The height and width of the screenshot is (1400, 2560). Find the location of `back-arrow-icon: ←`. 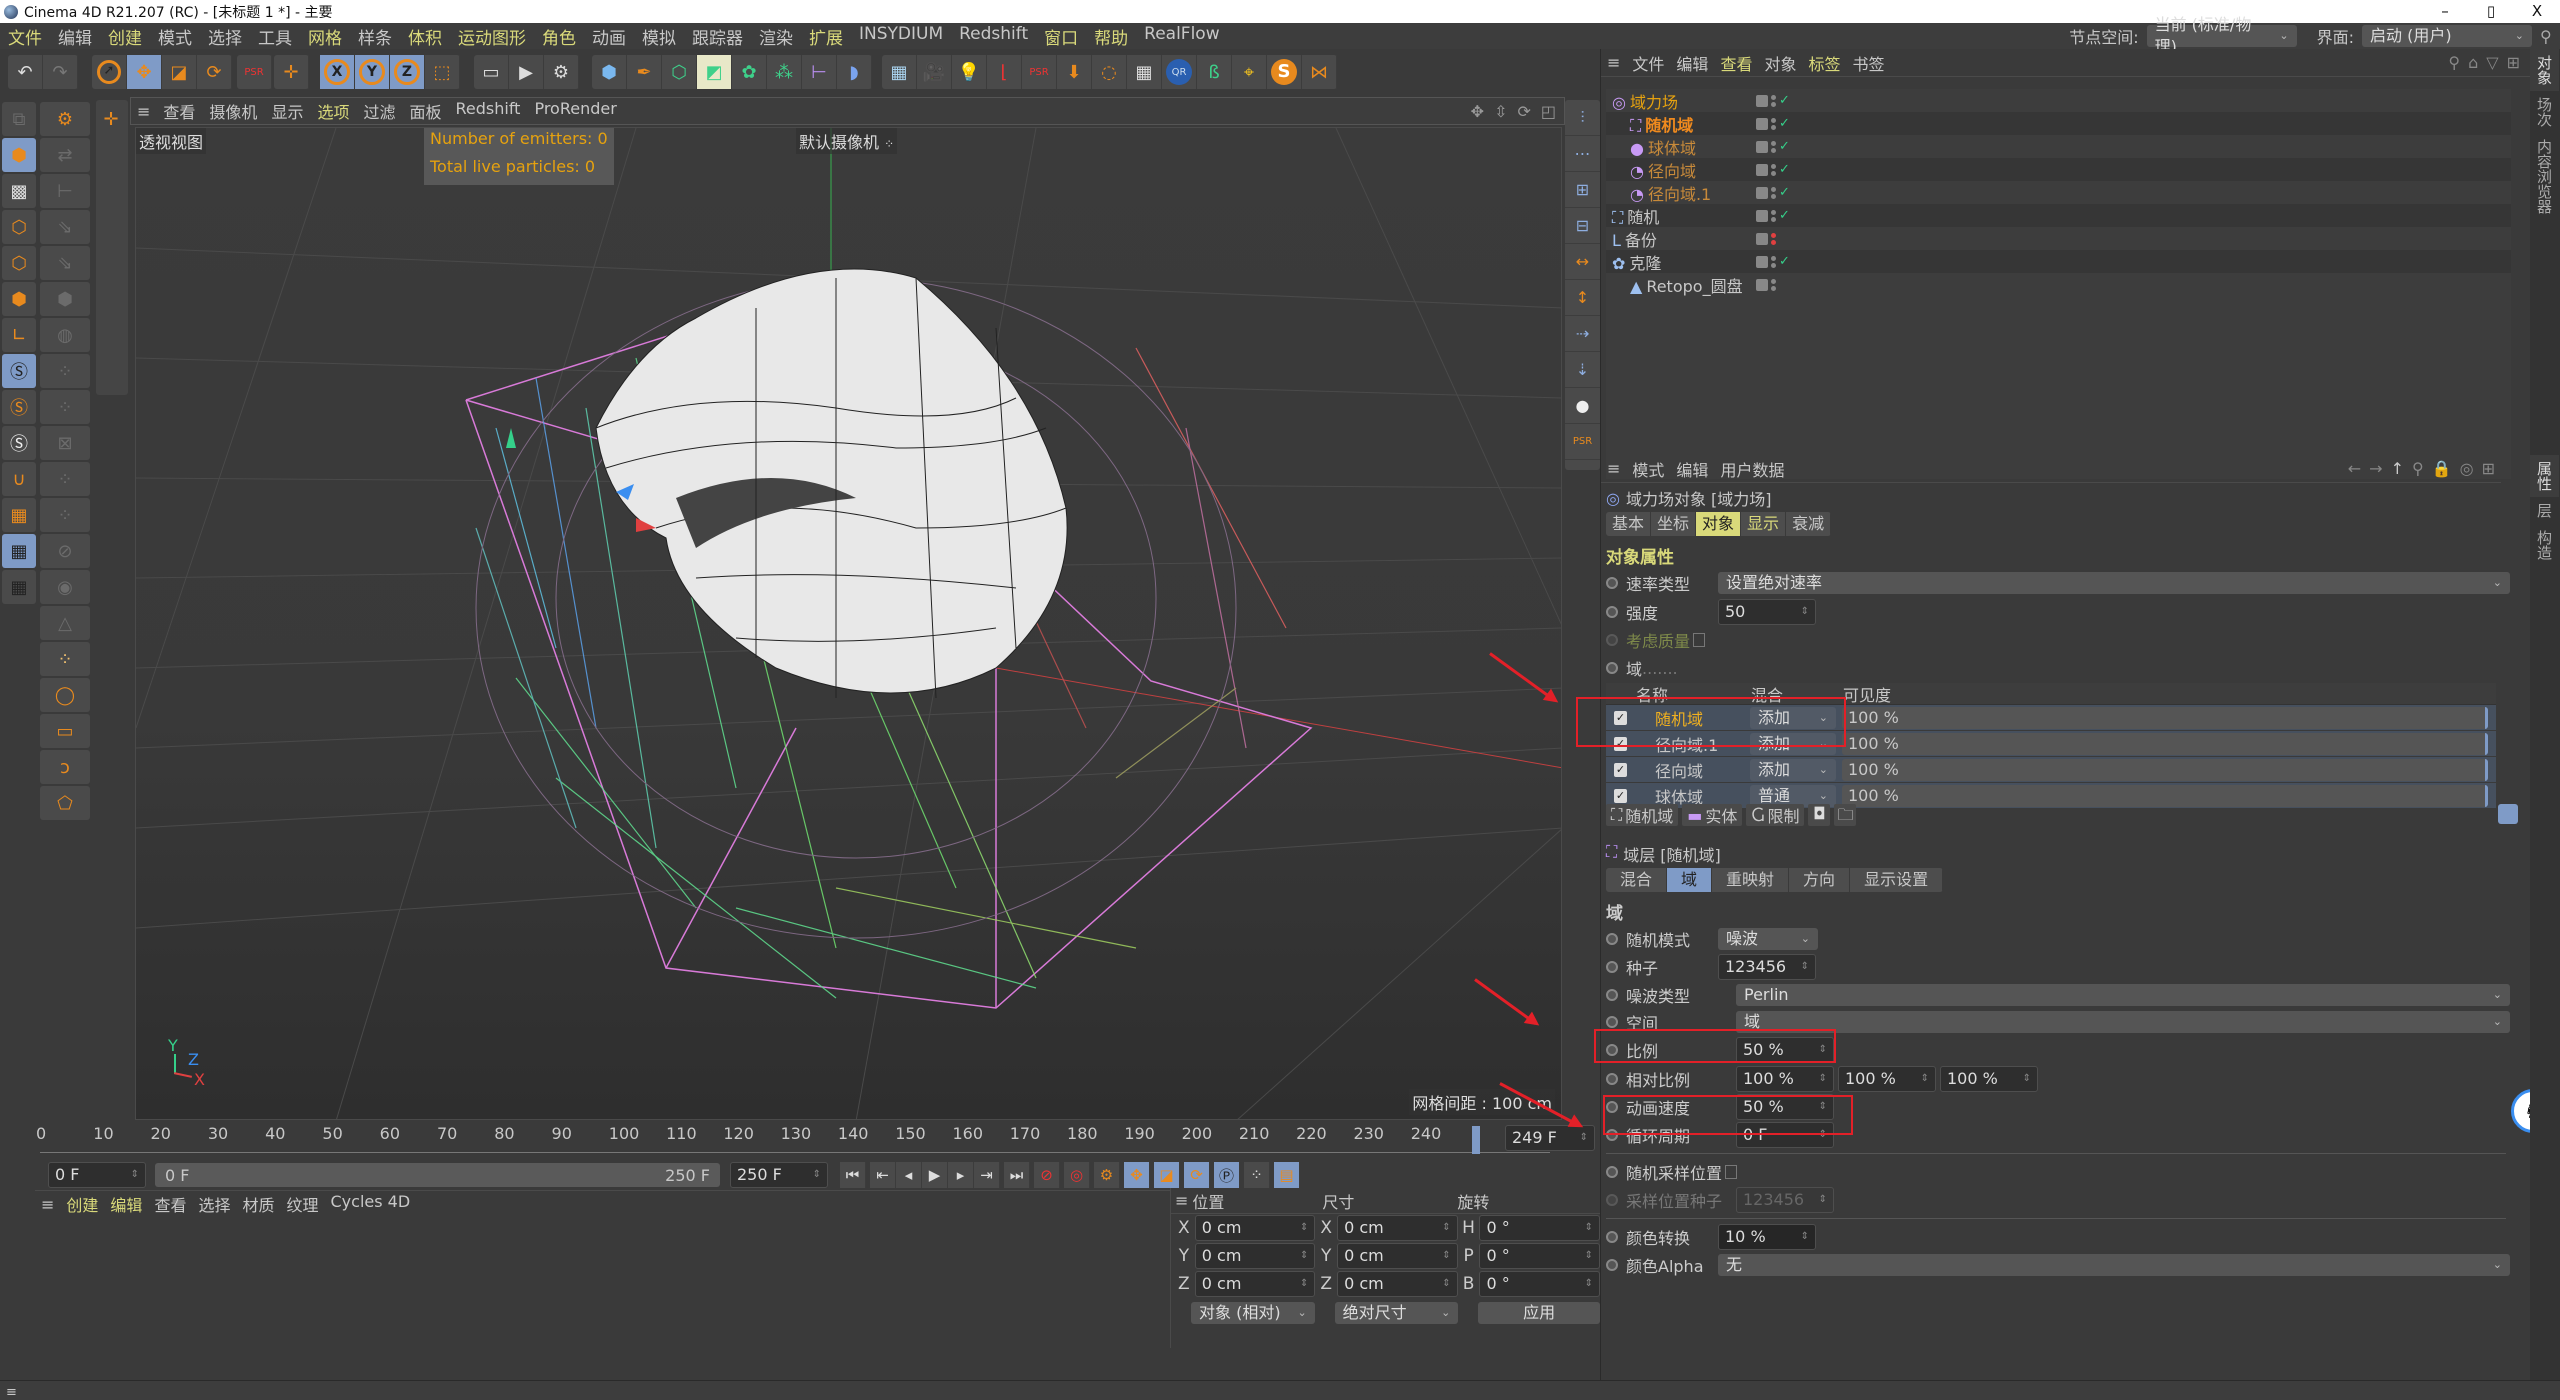

back-arrow-icon: ← is located at coordinates (2354, 468).